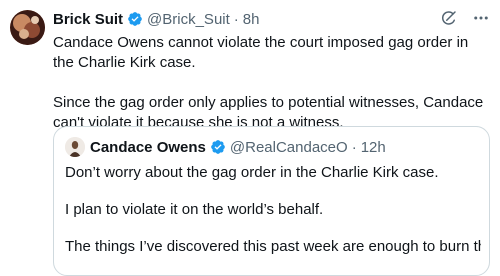  I want to click on quoted-tweet-timestamp: 12h, so click(373, 147).